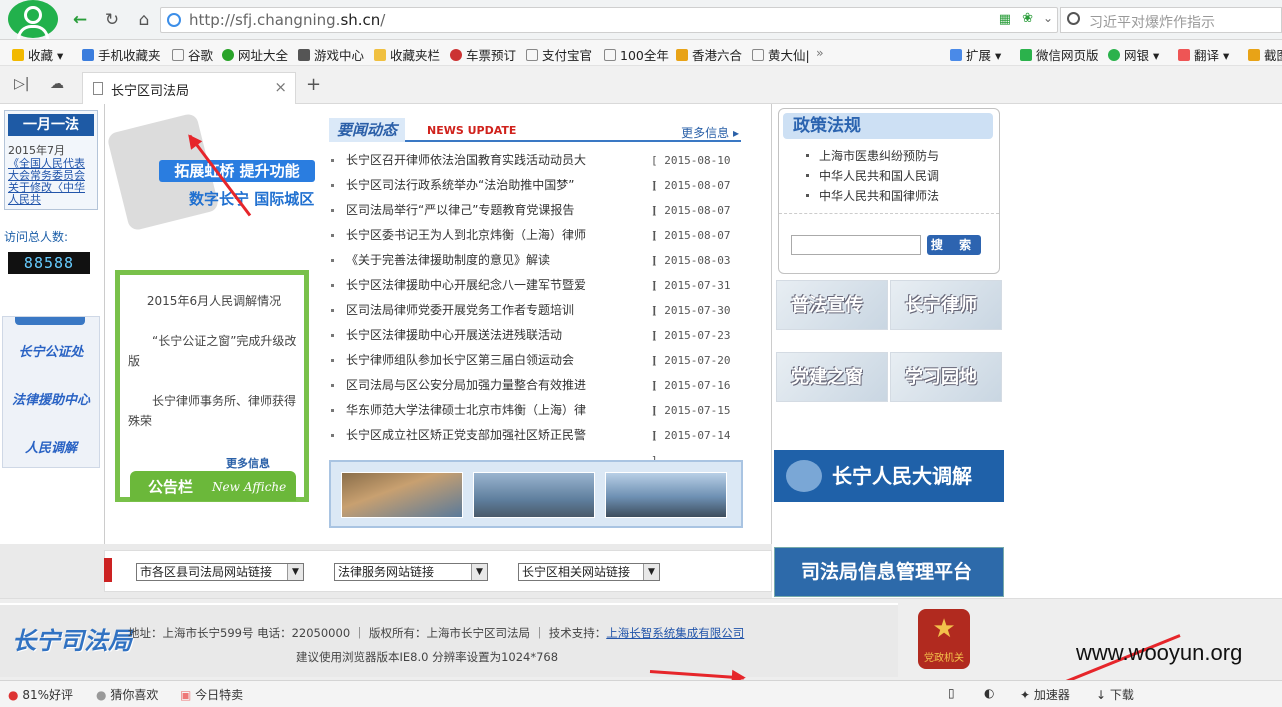 This screenshot has height=707, width=1282. I want to click on notice-item: “长宁公证之窗”完成升级改版, so click(214, 351).